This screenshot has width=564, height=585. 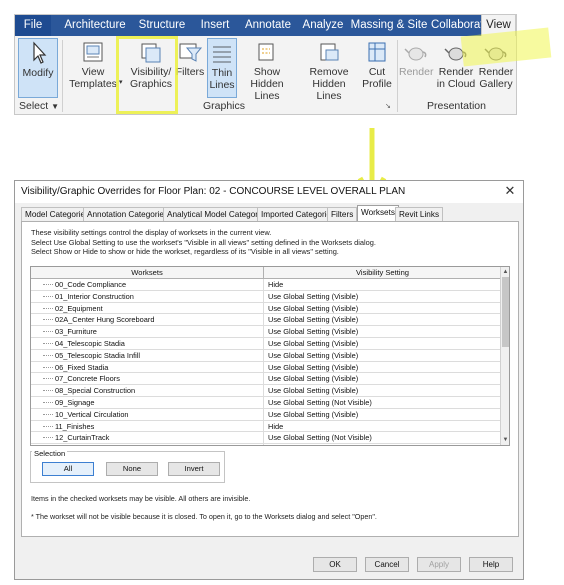 What do you see at coordinates (491, 564) in the screenshot?
I see `help-button: Help` at bounding box center [491, 564].